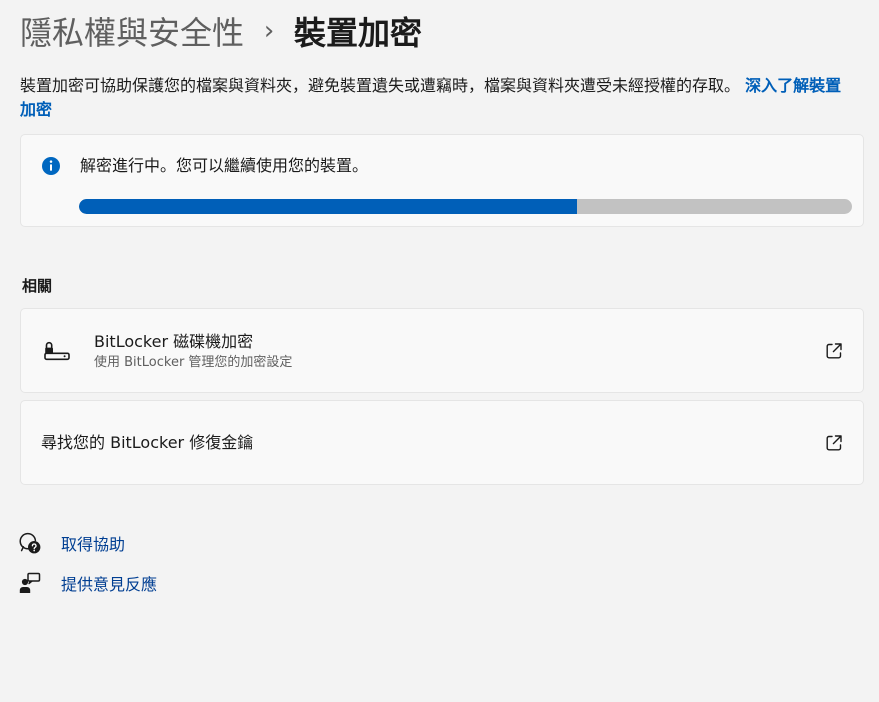 The height and width of the screenshot is (702, 879). I want to click on related-section-title: 相關, so click(37, 286).